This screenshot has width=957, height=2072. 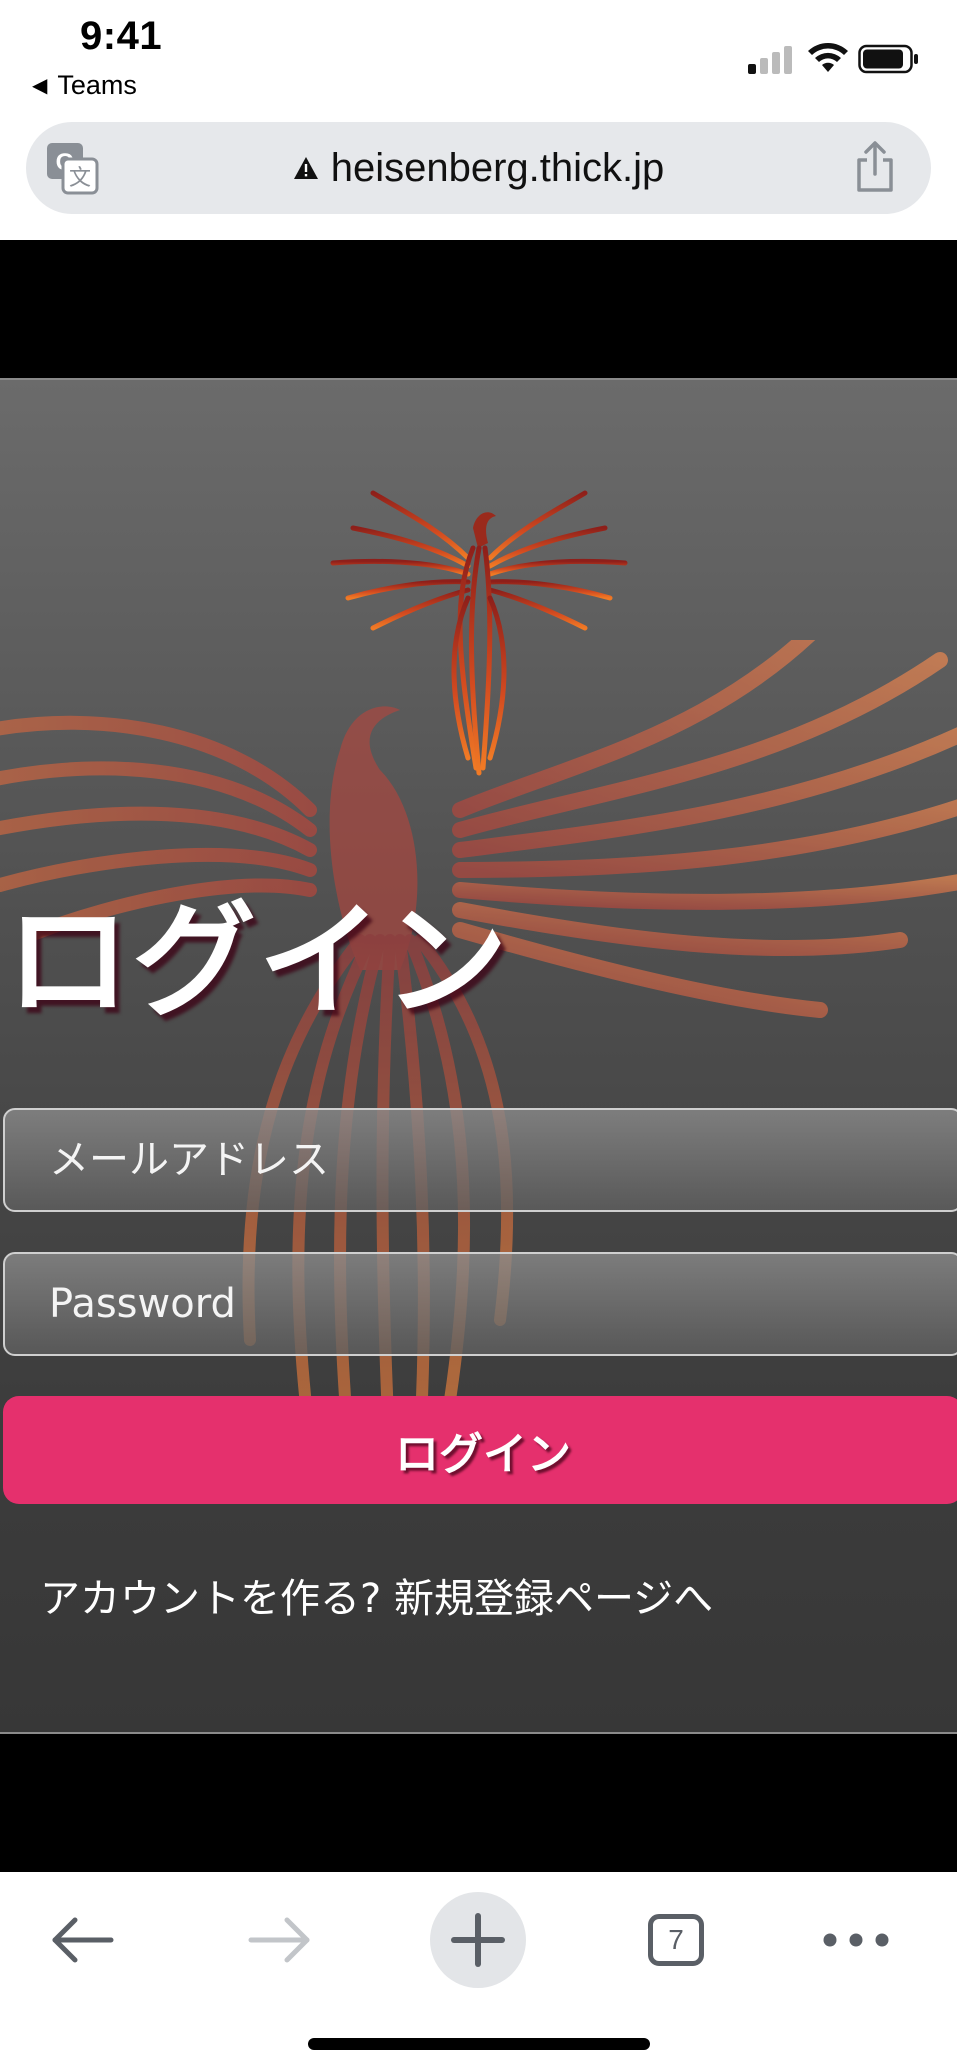 What do you see at coordinates (479, 2044) in the screenshot?
I see `home-indicator` at bounding box center [479, 2044].